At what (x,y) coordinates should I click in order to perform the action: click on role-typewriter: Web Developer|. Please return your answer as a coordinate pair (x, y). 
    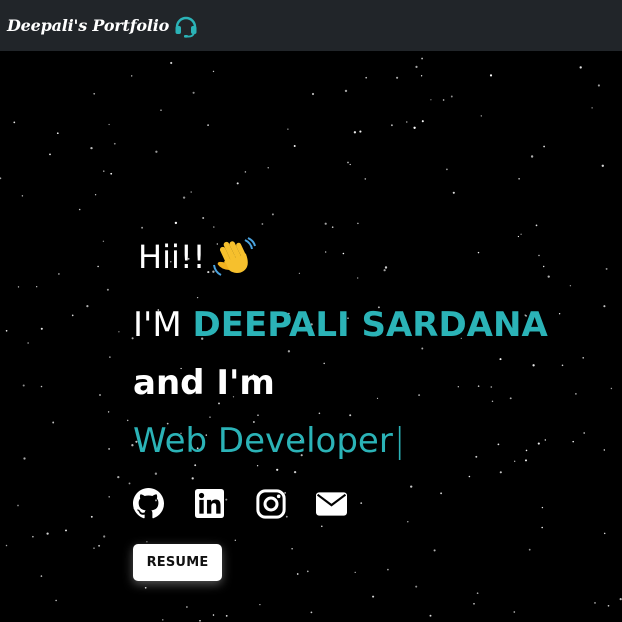
    Looking at the image, I should click on (269, 441).